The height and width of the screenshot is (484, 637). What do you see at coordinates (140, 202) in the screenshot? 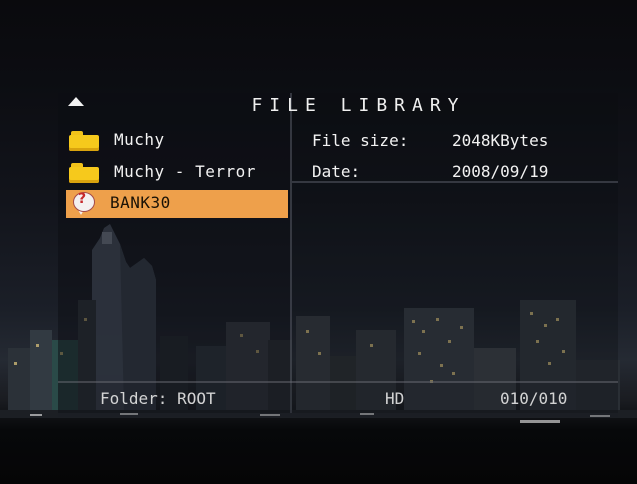
I see `list-item-label: BANK30` at bounding box center [140, 202].